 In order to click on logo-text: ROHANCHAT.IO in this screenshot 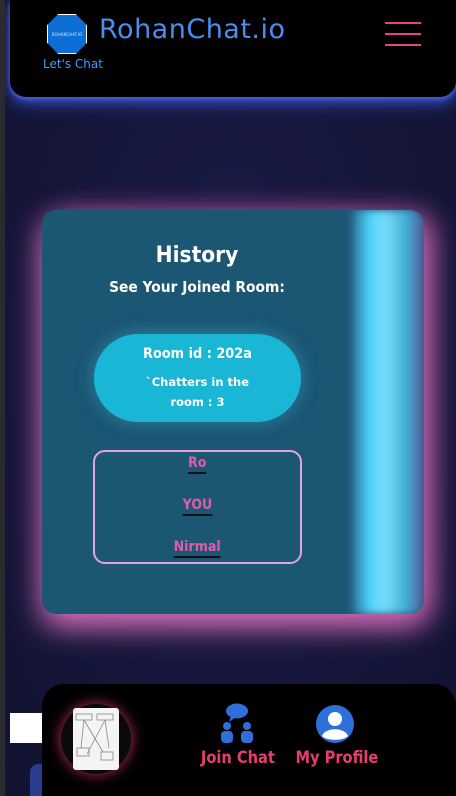, I will do `click(67, 34)`.